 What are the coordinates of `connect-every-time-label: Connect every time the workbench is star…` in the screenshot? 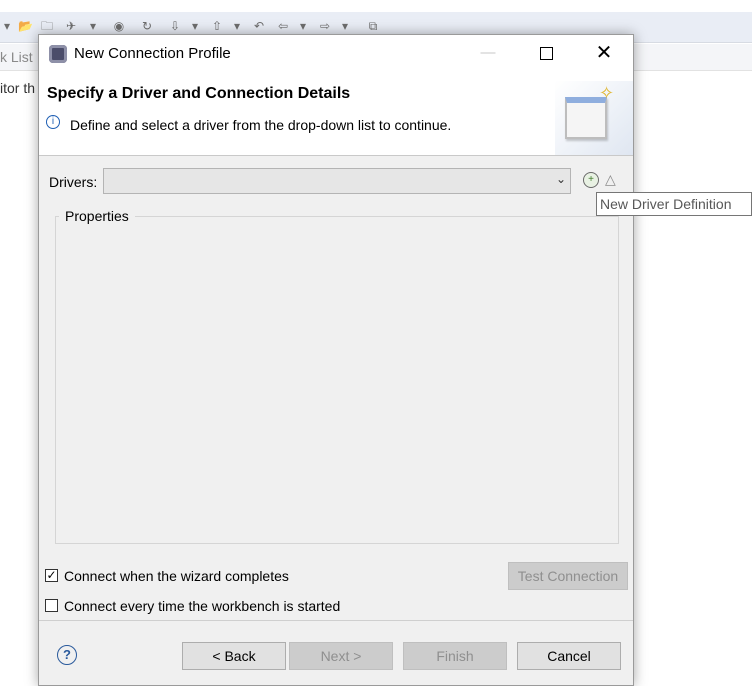 It's located at (202, 606).